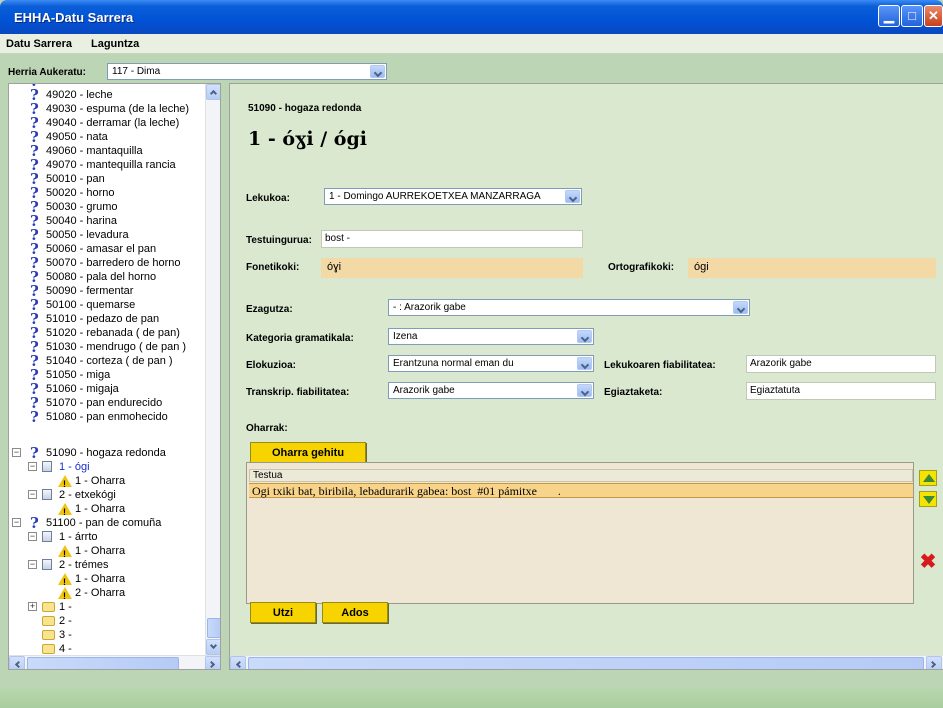  I want to click on tree-item-label: 51040 - corteza ( de pan ), so click(109, 361).